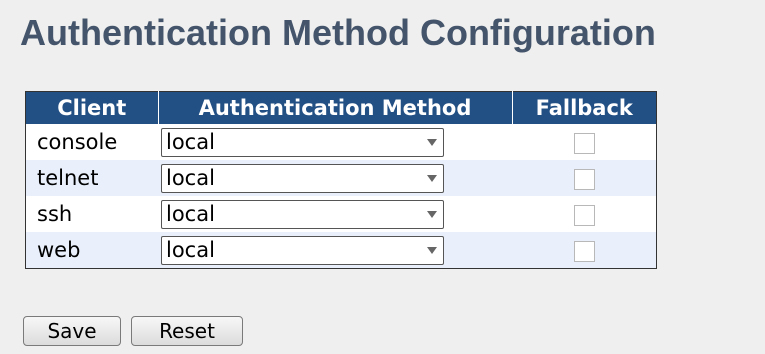 This screenshot has height=354, width=765. Describe the element at coordinates (187, 331) in the screenshot. I see `reset-button: Reset` at that location.